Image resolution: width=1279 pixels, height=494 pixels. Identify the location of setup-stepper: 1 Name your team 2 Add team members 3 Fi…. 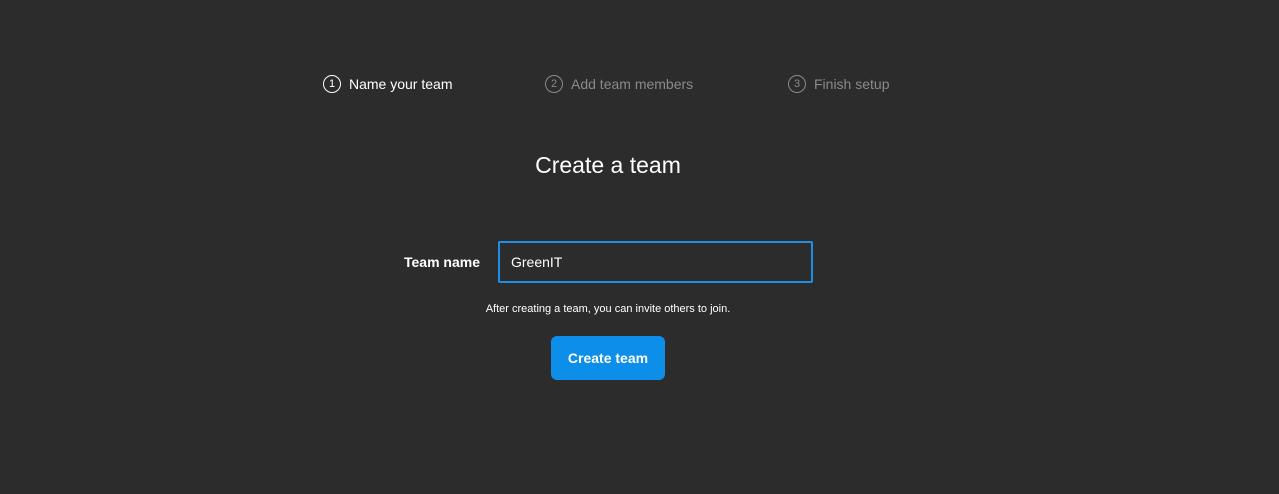
(639, 84).